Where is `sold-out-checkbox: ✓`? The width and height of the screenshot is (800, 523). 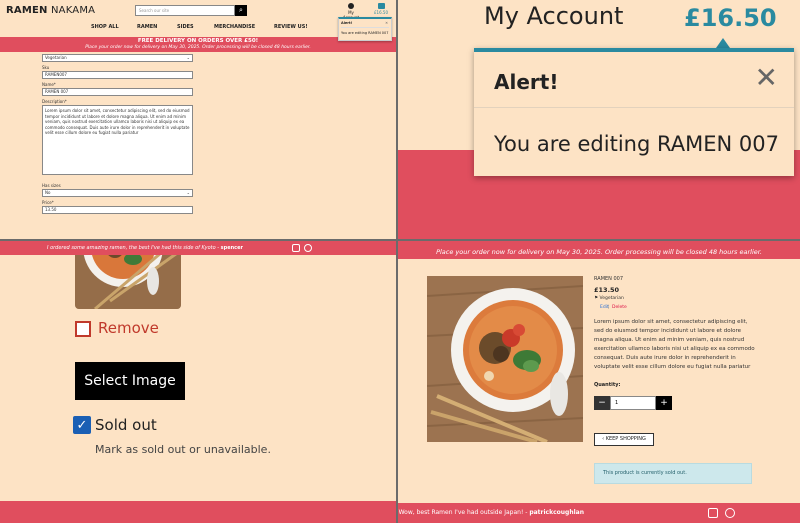 sold-out-checkbox: ✓ is located at coordinates (82, 425).